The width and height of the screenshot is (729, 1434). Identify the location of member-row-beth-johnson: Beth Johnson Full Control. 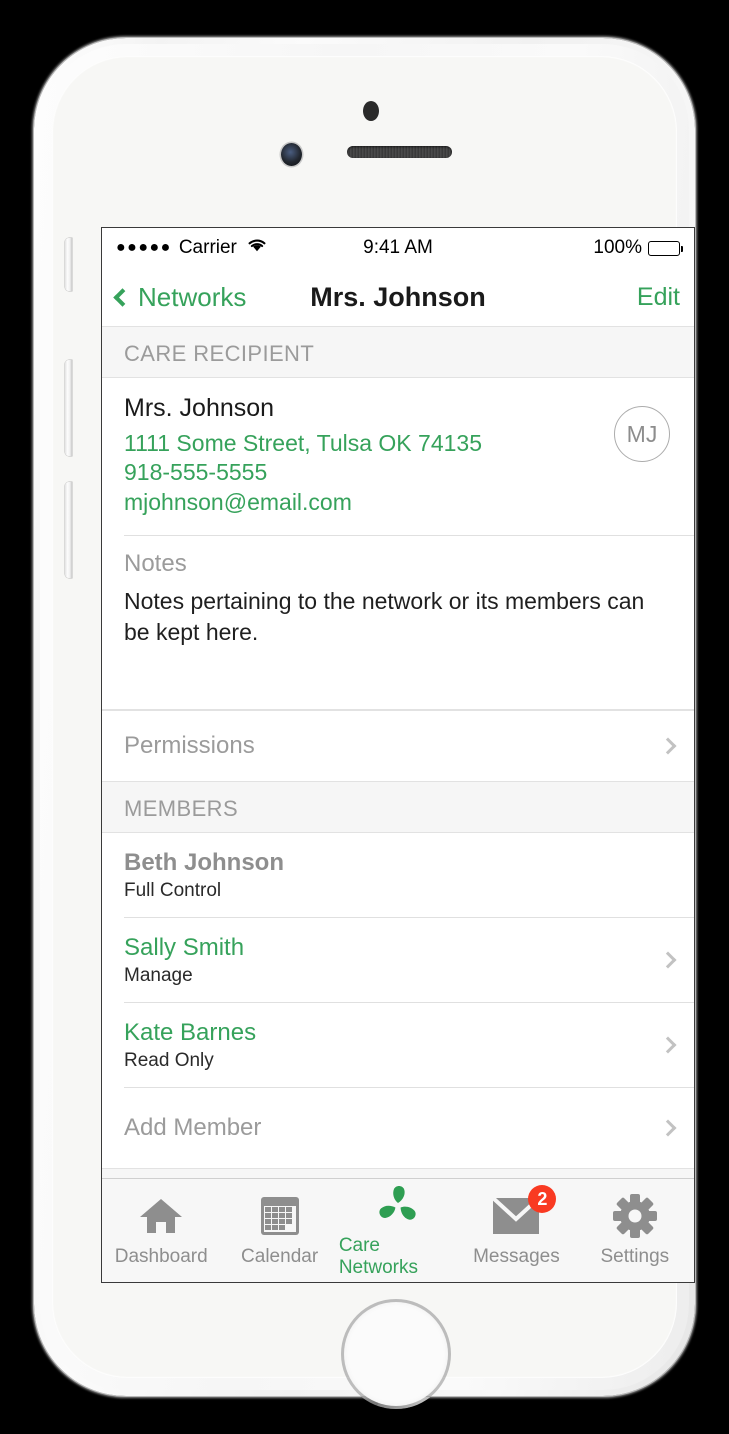
(398, 875).